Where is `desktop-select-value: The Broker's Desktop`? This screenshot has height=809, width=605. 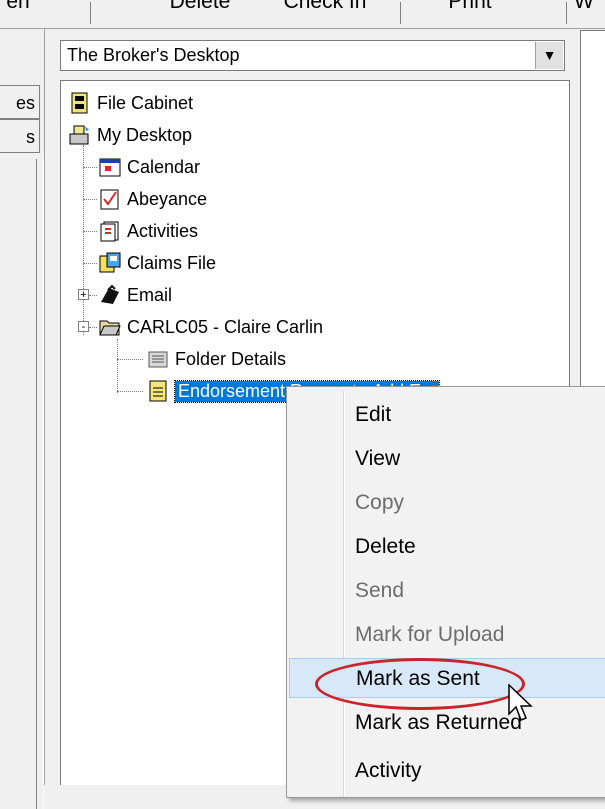 desktop-select-value: The Broker's Desktop is located at coordinates (153, 55).